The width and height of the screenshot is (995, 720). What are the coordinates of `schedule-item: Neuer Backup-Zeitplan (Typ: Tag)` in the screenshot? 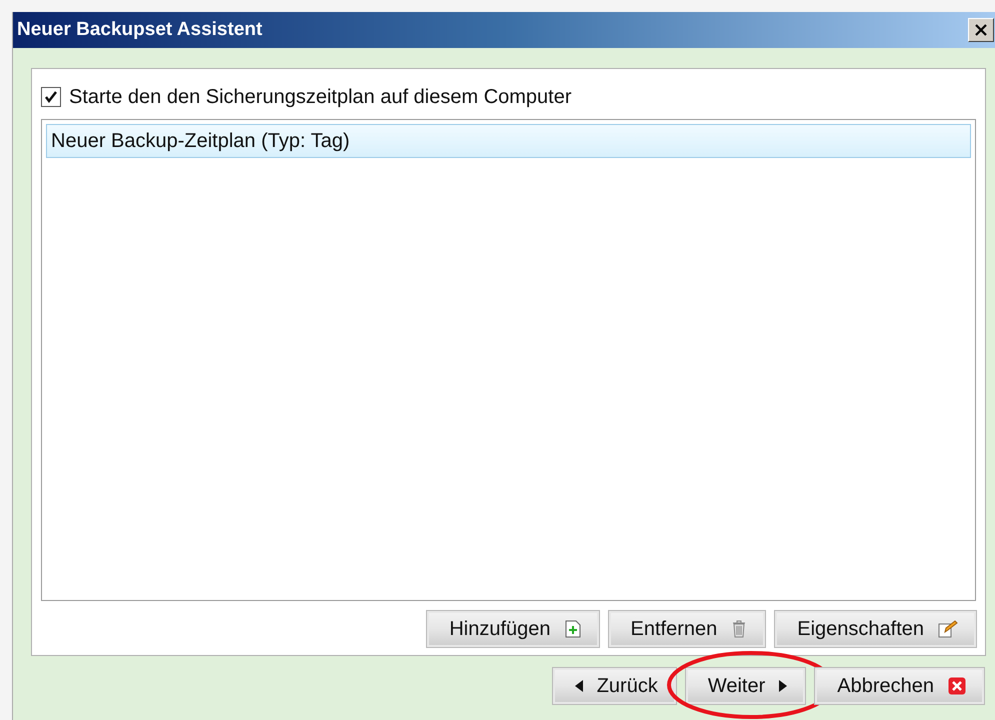 It's located at (508, 141).